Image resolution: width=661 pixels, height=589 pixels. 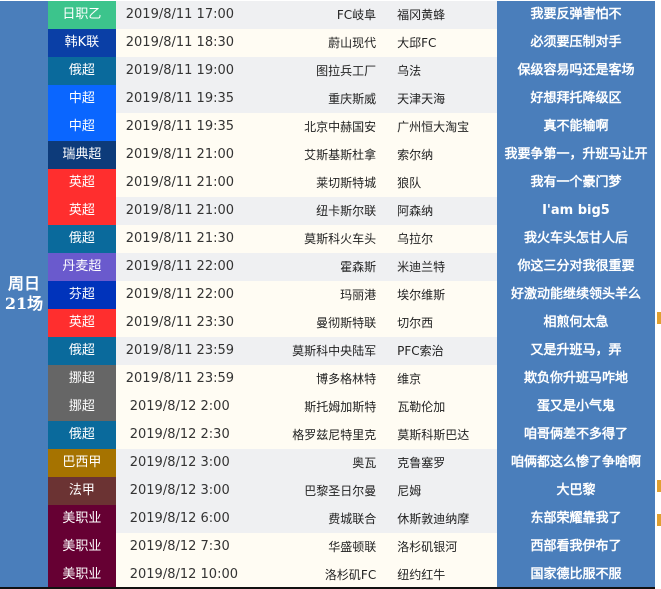 I want to click on match-time: 2019/8/11 18:30, so click(x=180, y=42).